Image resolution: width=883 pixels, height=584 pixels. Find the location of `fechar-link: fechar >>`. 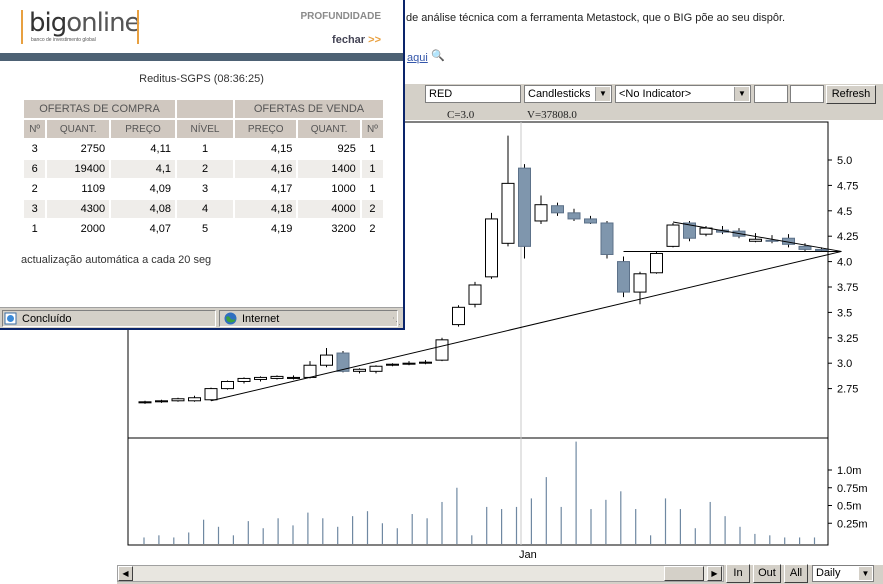

fechar-link: fechar >> is located at coordinates (356, 40).